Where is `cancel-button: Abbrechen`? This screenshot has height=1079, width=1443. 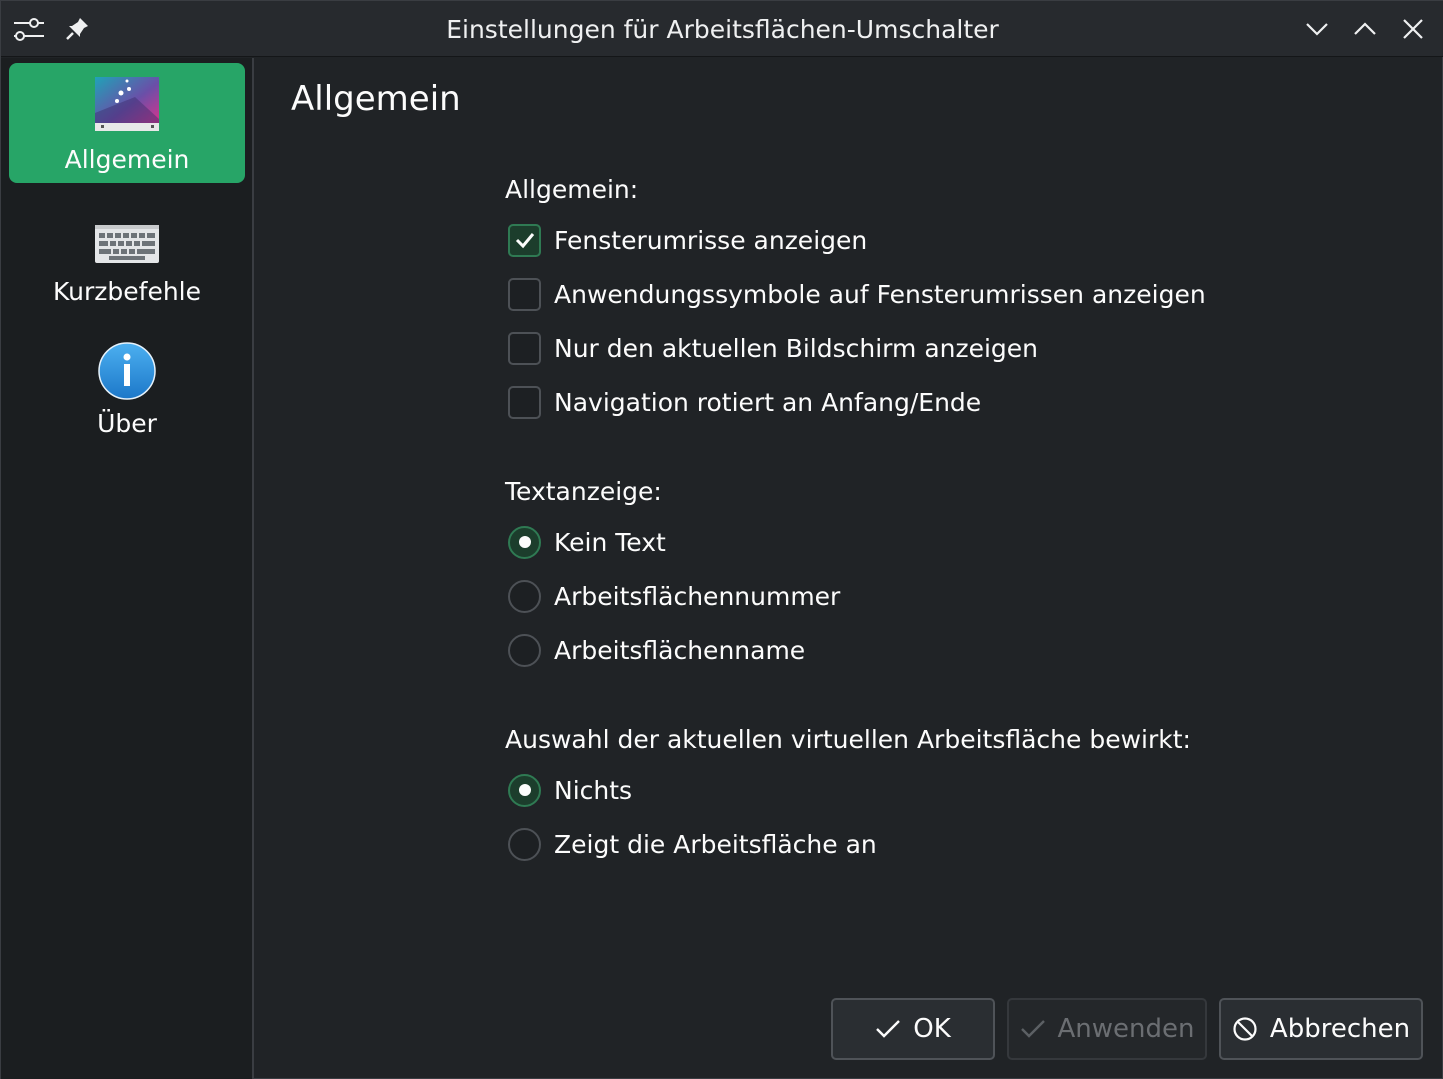
cancel-button: Abbrechen is located at coordinates (1321, 1029).